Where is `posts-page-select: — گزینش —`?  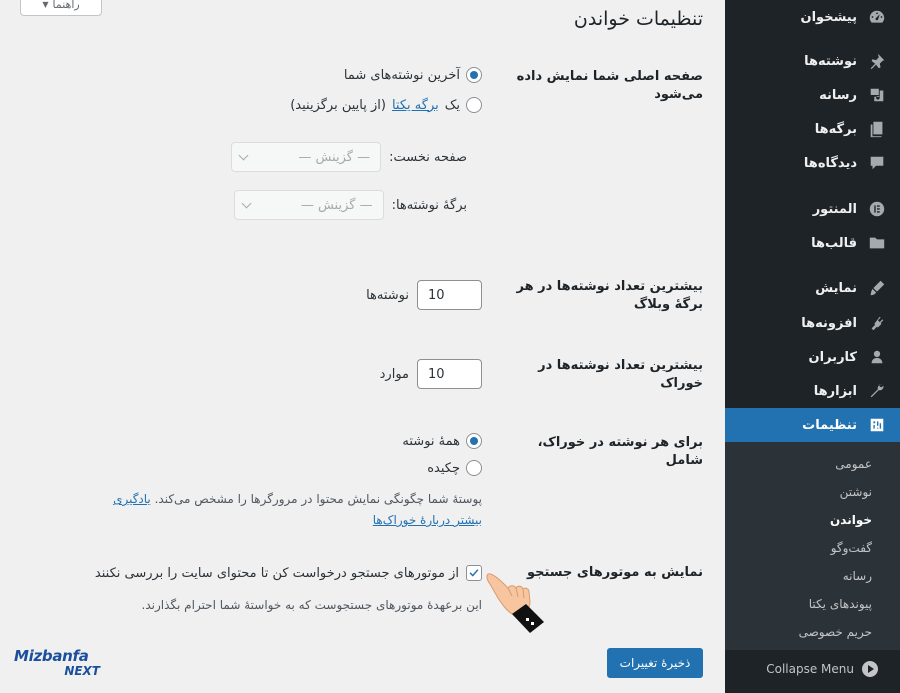
posts-page-select: — گزینش — is located at coordinates (308, 205).